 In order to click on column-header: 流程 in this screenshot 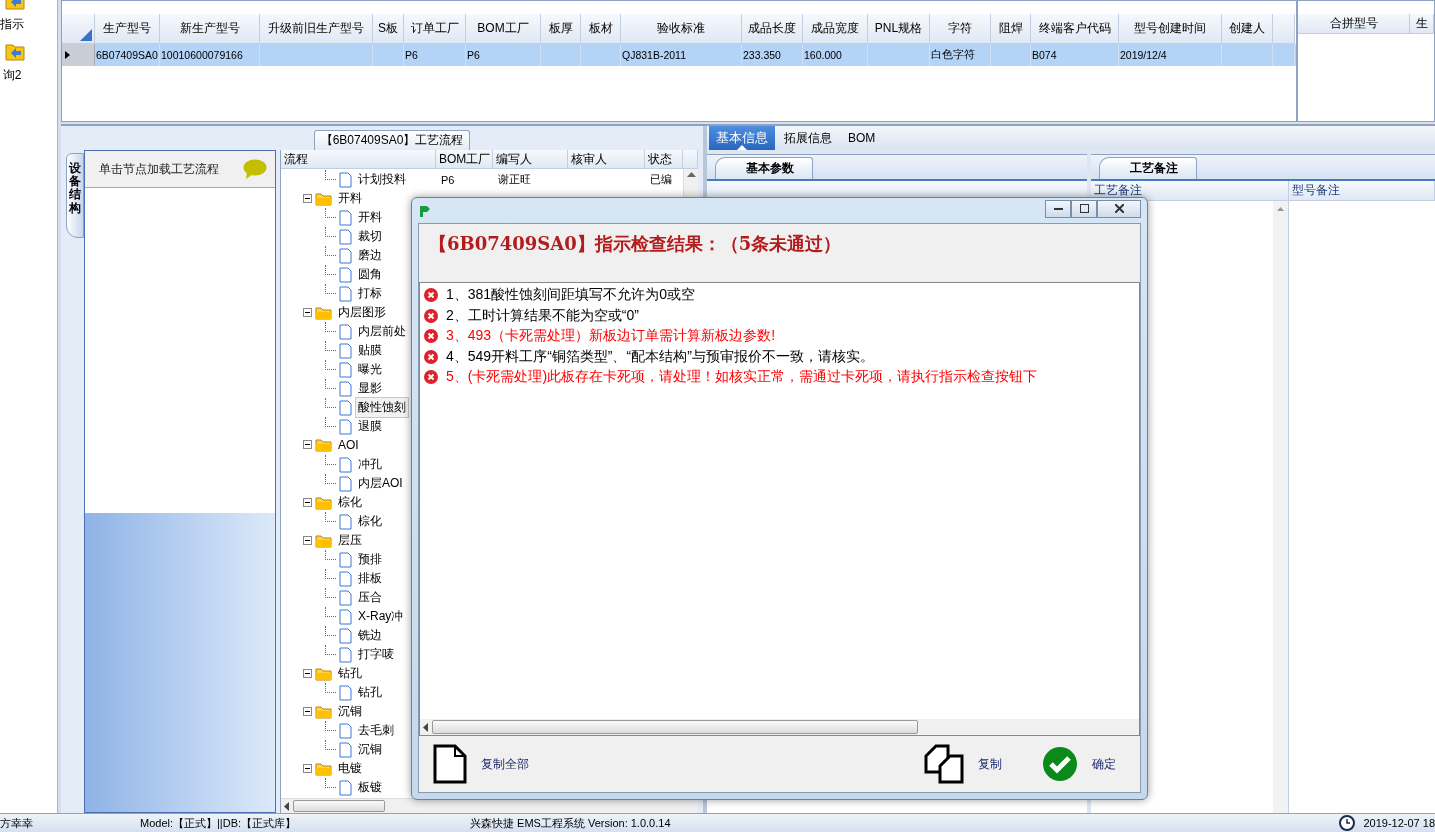, I will do `click(358, 159)`.